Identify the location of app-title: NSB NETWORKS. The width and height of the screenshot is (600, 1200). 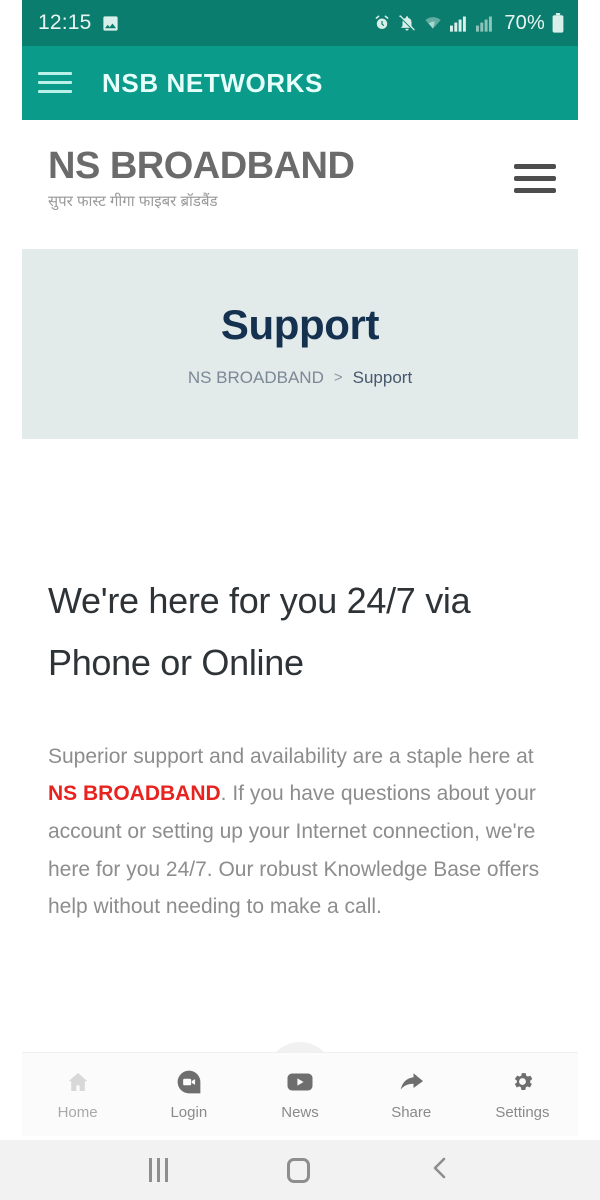
(212, 82).